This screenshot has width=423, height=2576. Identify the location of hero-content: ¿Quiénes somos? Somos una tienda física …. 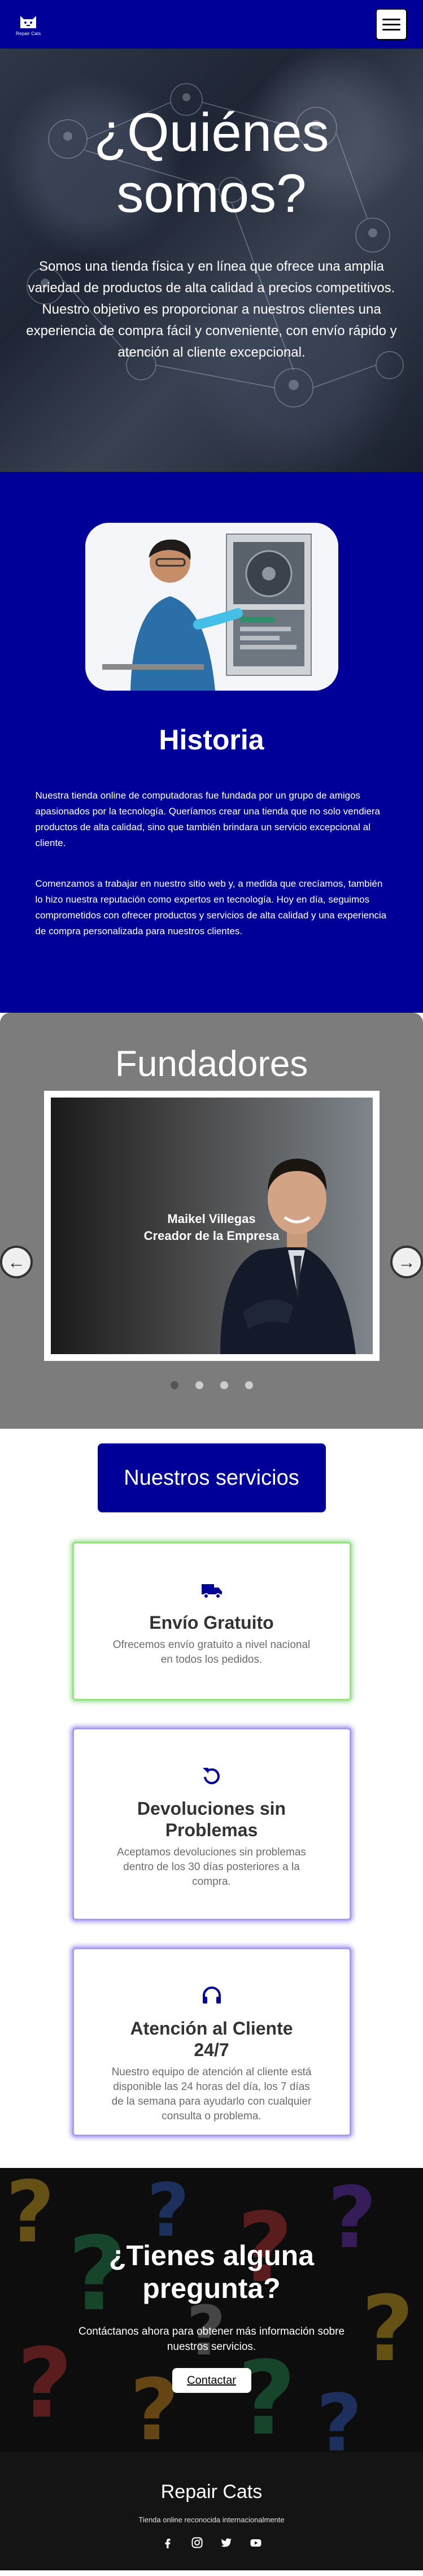
(211, 206).